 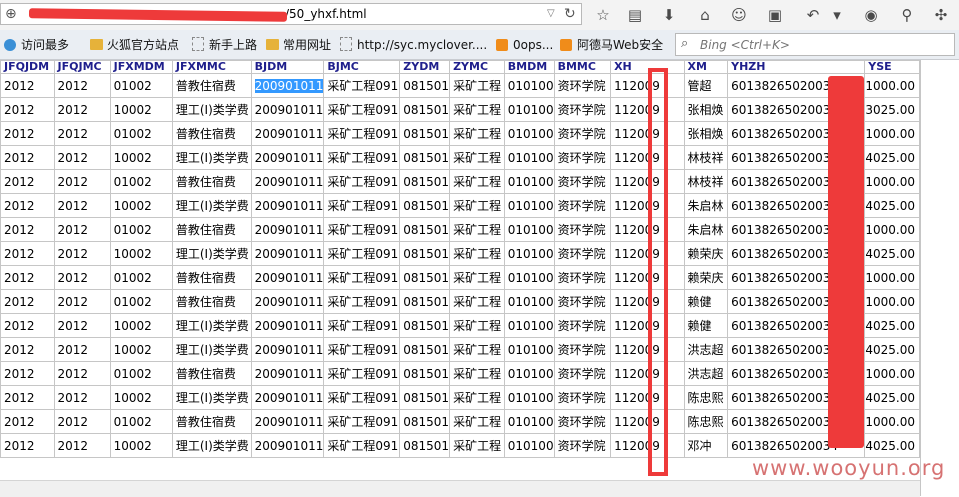 I want to click on chat-icon: ☺, so click(x=739, y=15).